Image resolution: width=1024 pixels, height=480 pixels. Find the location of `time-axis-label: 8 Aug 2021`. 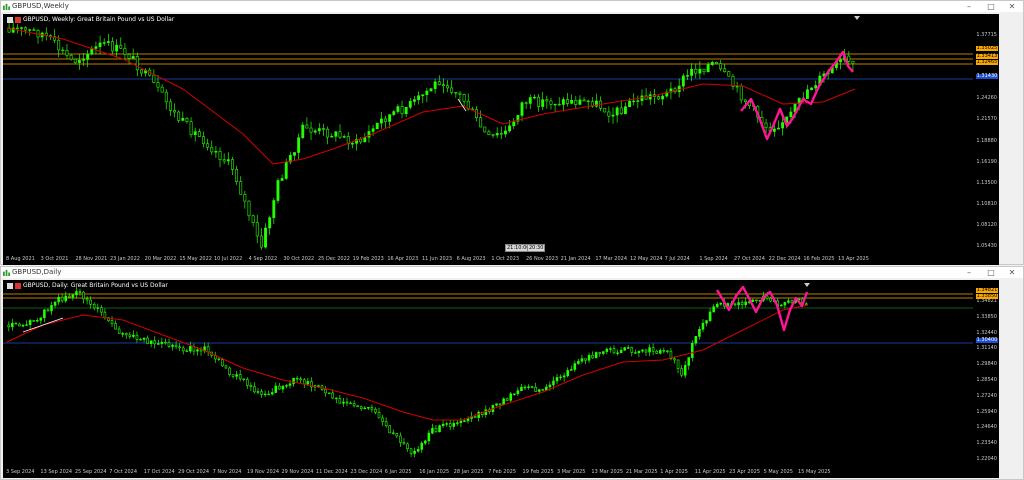

time-axis-label: 8 Aug 2021 is located at coordinates (20, 259).